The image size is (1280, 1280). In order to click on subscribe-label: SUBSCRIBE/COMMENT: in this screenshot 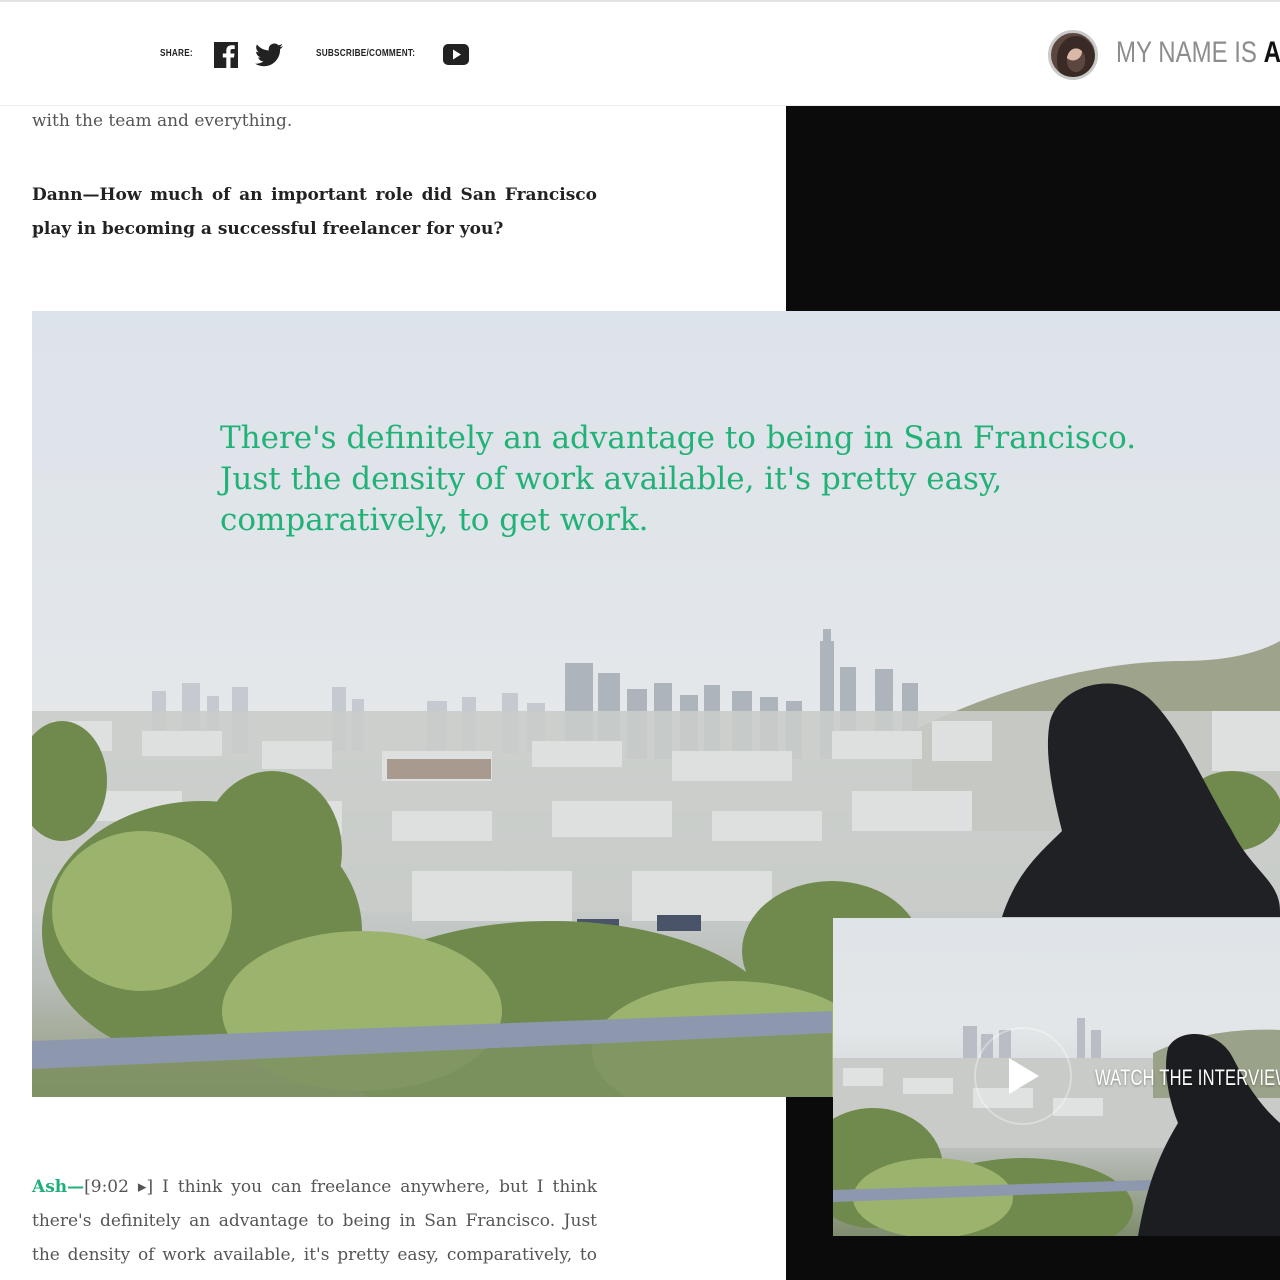, I will do `click(366, 53)`.